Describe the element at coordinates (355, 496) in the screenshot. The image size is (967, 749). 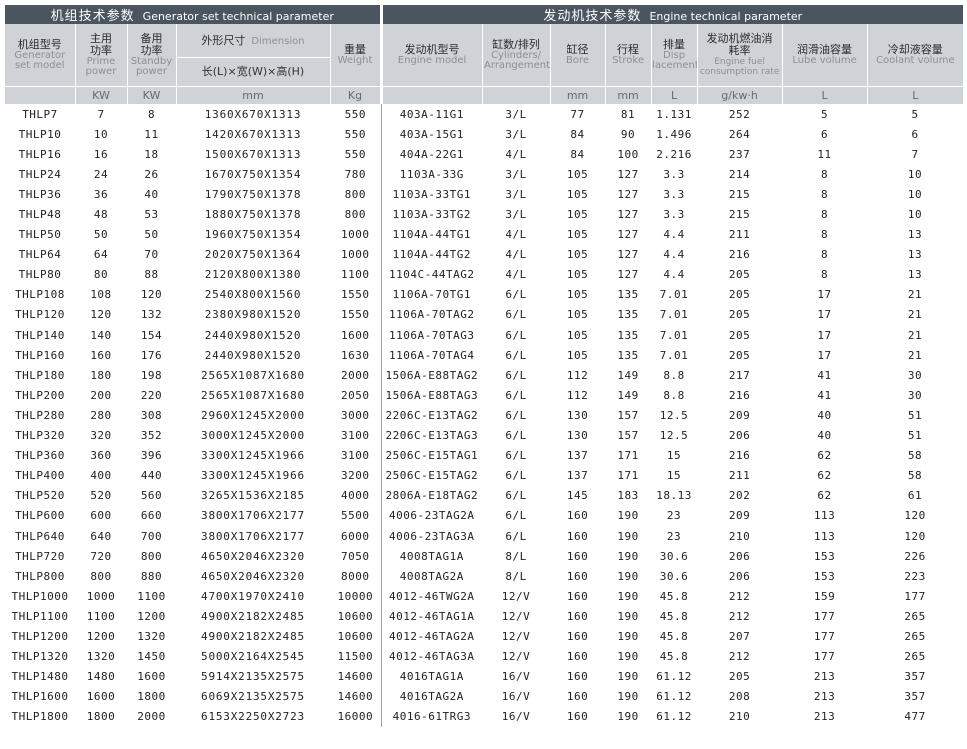
I see `cell-weight: 4000` at that location.